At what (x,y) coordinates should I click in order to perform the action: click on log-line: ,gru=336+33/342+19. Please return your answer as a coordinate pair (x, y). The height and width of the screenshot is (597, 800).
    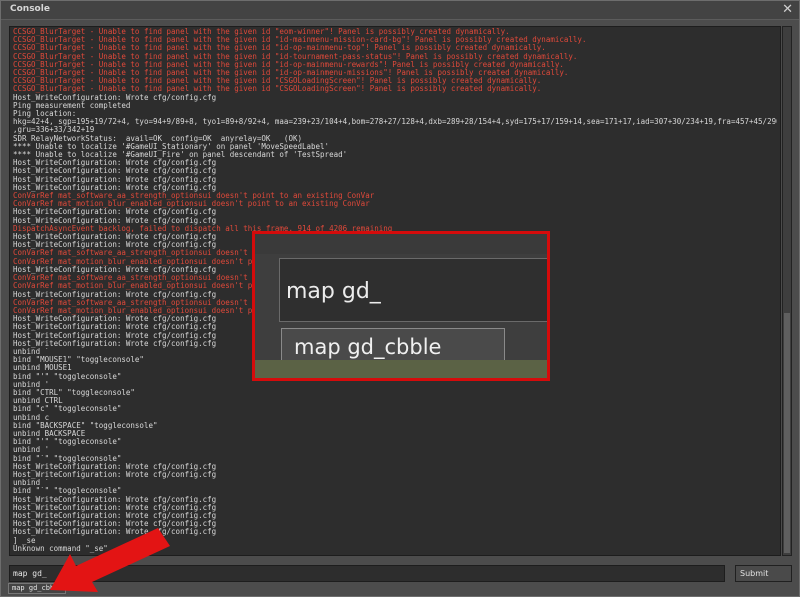
    Looking at the image, I should click on (54, 130).